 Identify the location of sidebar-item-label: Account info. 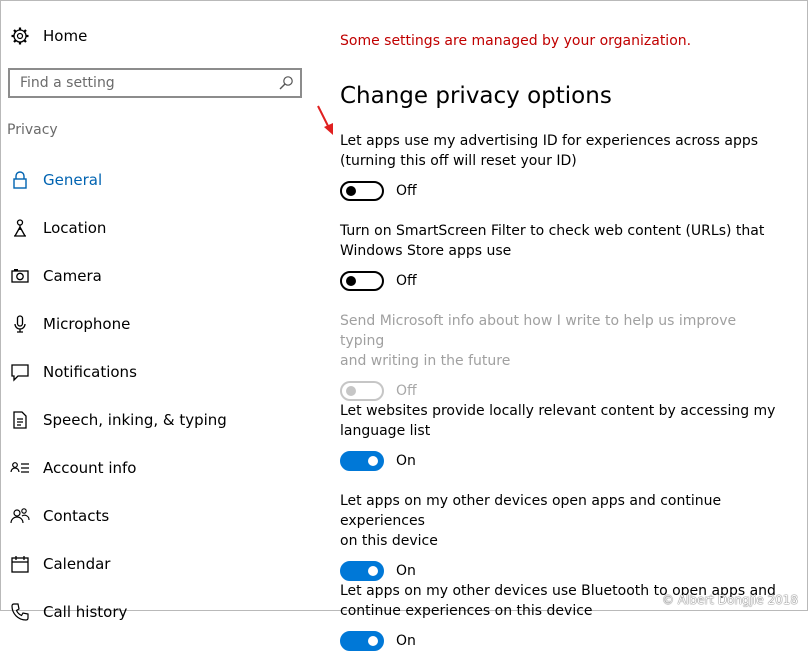
(90, 468).